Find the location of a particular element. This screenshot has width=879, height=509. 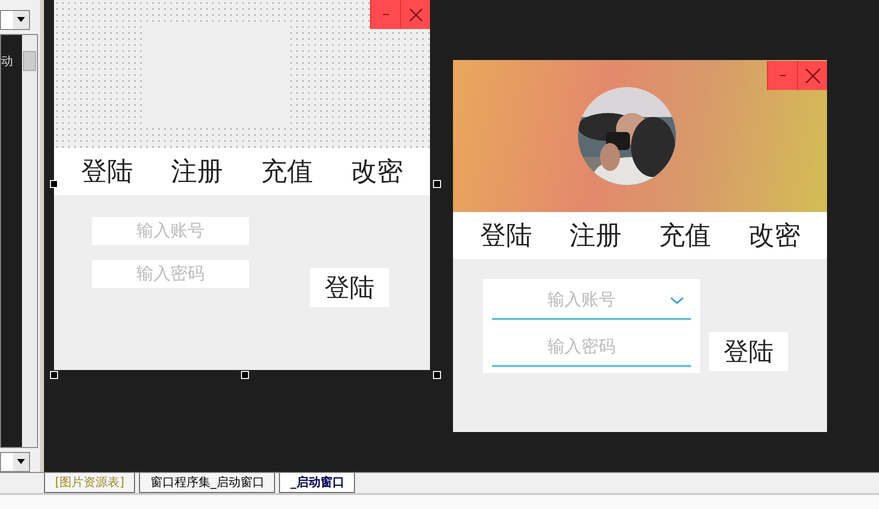

scrollbar is located at coordinates (29, 241).